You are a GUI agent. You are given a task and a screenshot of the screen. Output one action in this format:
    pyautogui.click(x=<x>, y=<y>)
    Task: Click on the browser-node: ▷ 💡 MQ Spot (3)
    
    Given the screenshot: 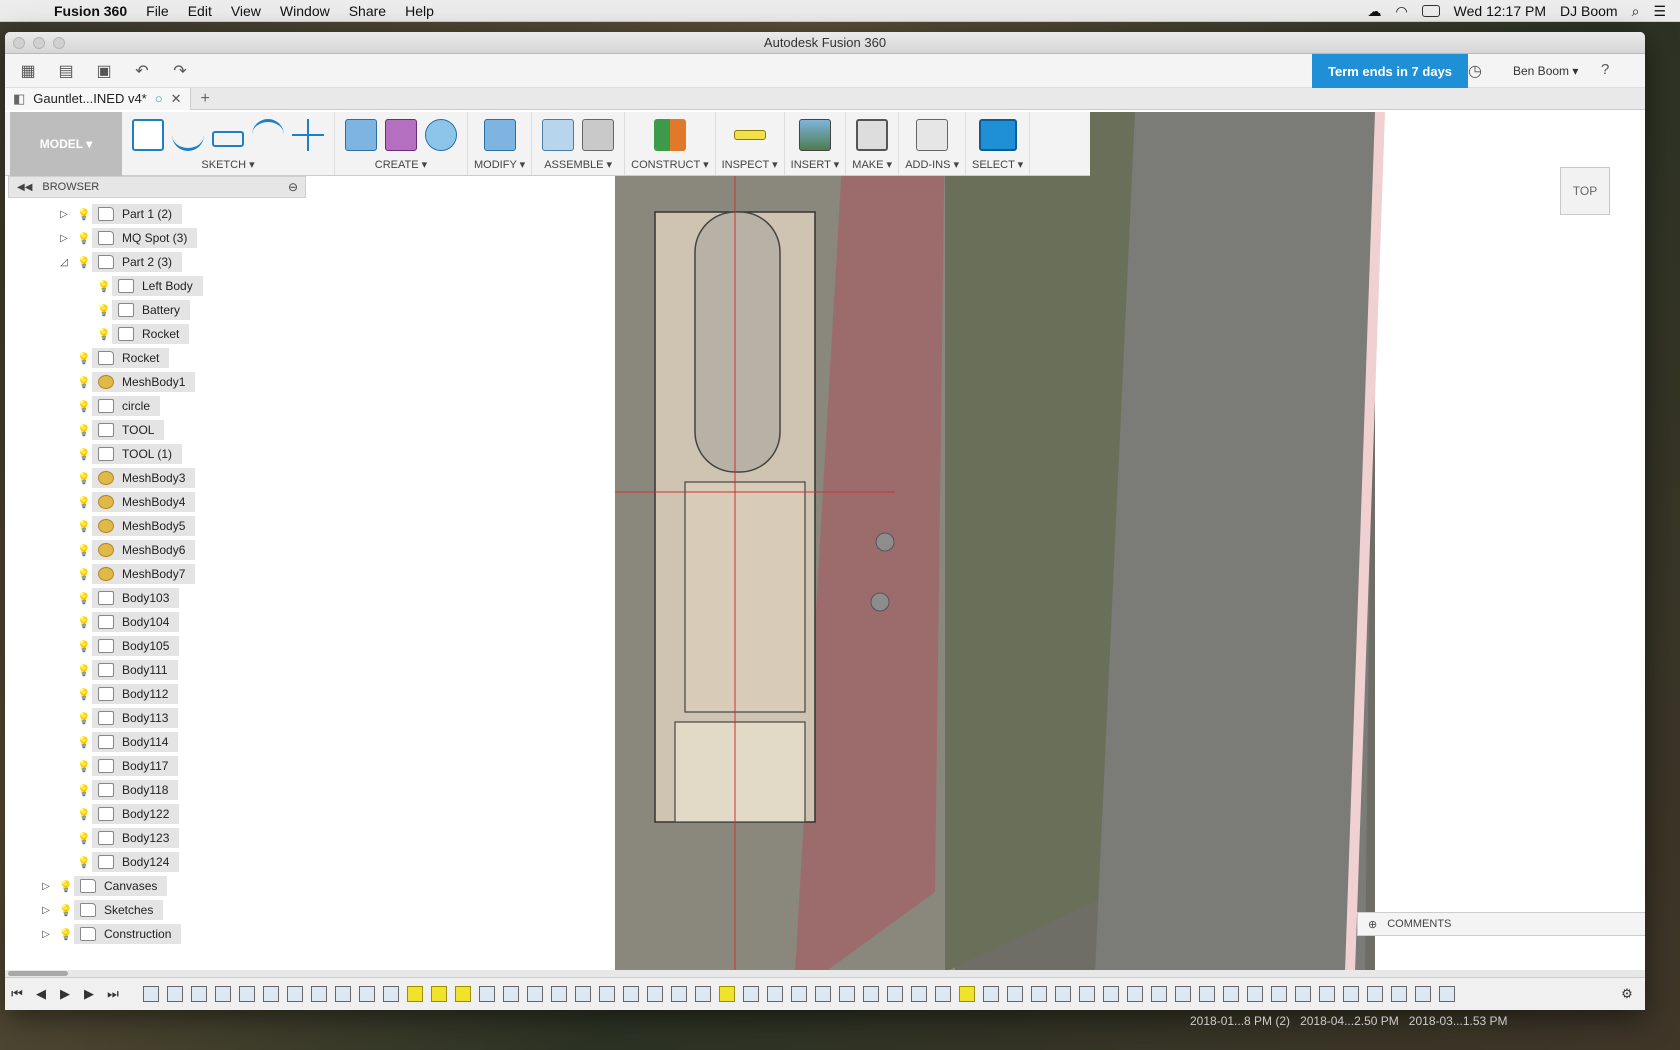 What is the action you would take?
    pyautogui.click(x=127, y=238)
    